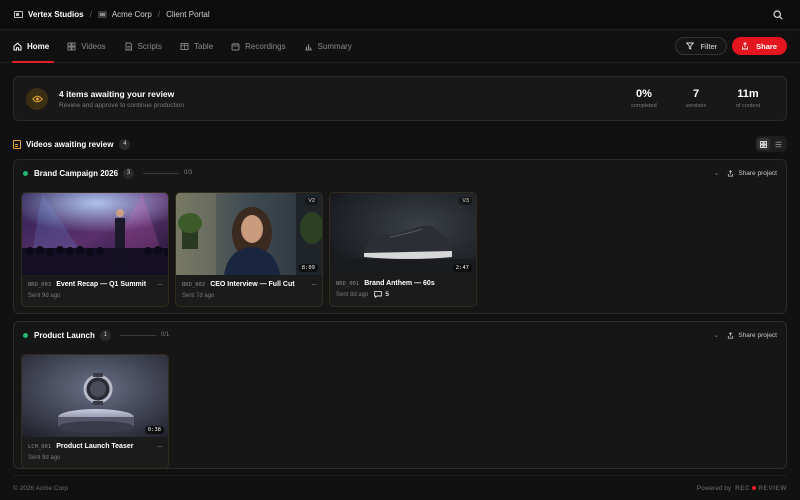  I want to click on list-icon, so click(778, 144).